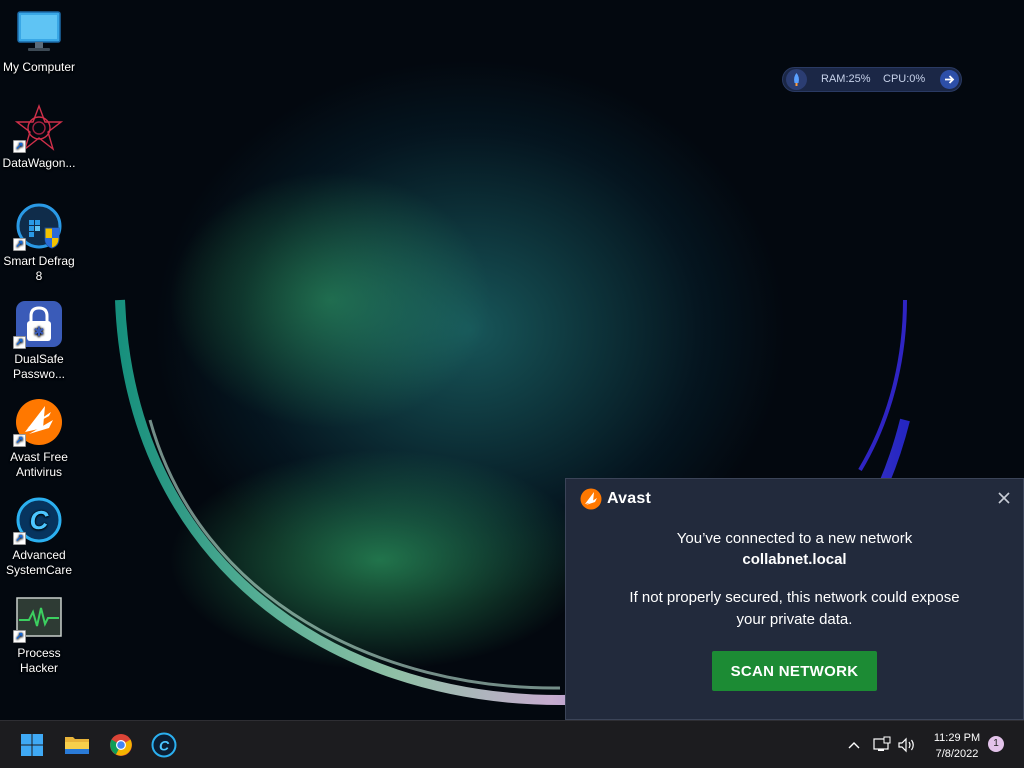 This screenshot has width=1024, height=768. What do you see at coordinates (629, 498) in the screenshot?
I see `avast-brand-name: Avast` at bounding box center [629, 498].